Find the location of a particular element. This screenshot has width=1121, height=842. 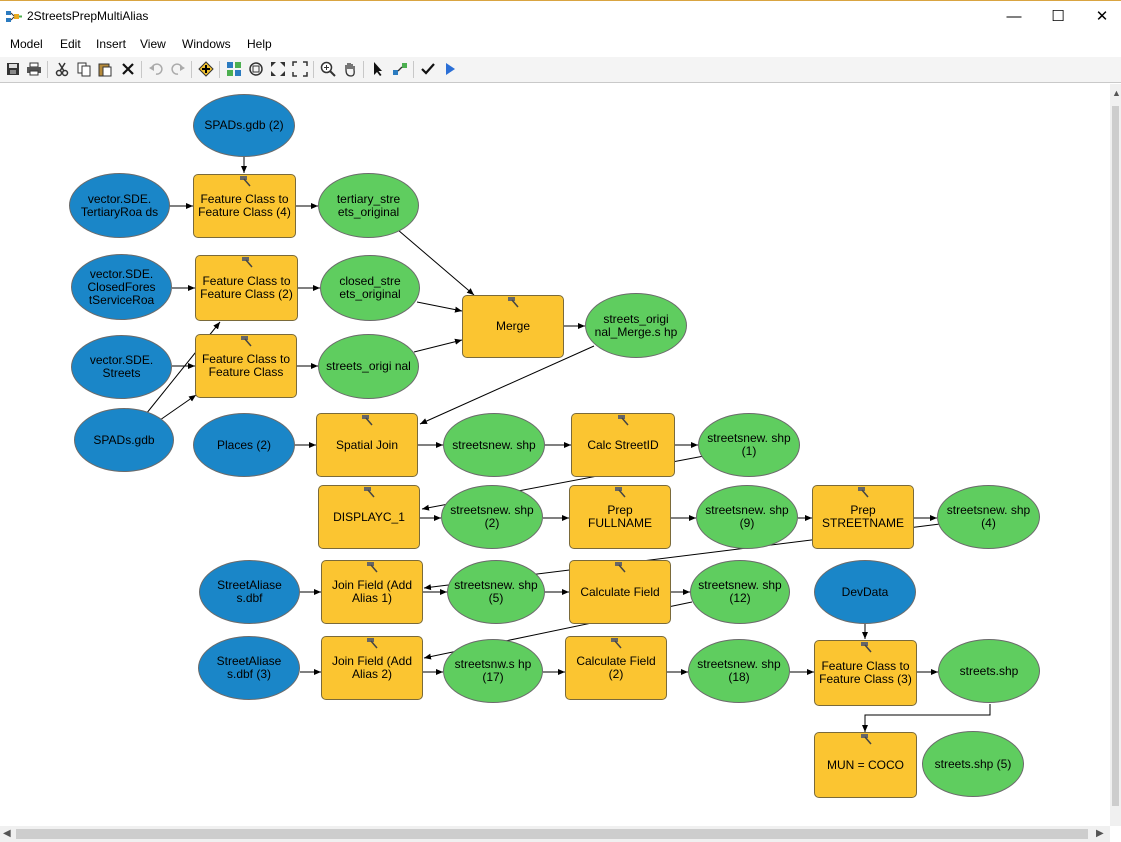

data-node-streetaliases-dbf: StreetAliase s.dbf is located at coordinates (249, 592).